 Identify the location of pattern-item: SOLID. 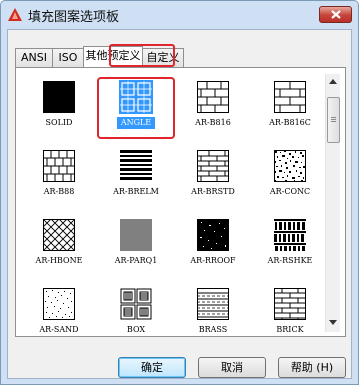
(59, 110).